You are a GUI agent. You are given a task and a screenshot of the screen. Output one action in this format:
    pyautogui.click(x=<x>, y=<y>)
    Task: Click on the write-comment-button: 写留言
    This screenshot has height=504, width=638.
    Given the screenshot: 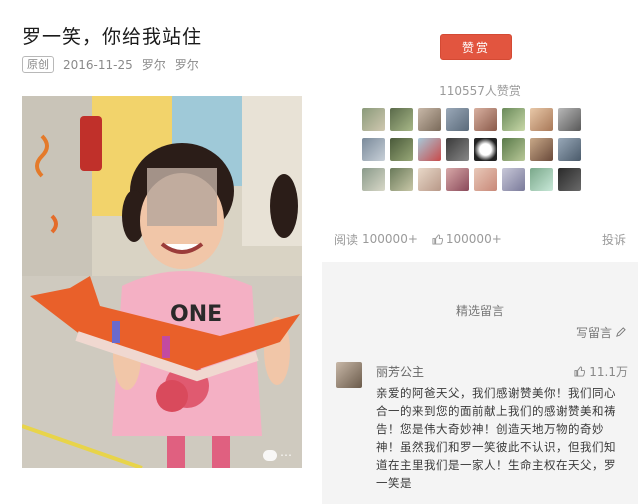 What is the action you would take?
    pyautogui.click(x=601, y=332)
    